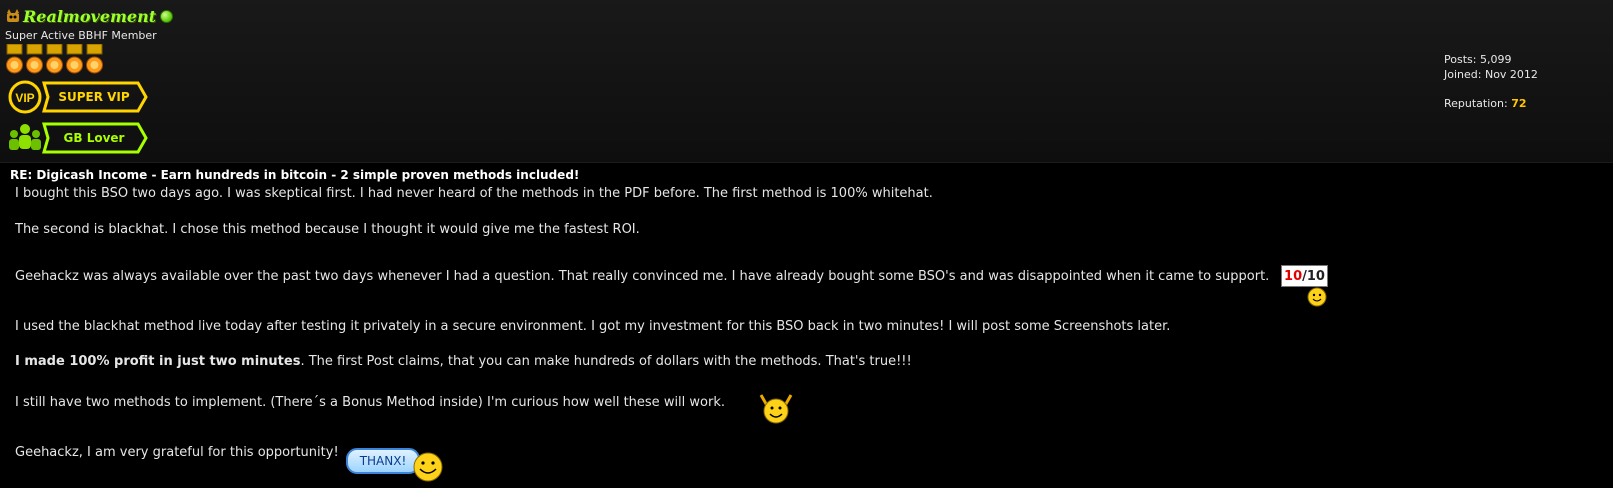  I want to click on username-row: Realmovement, so click(89, 16).